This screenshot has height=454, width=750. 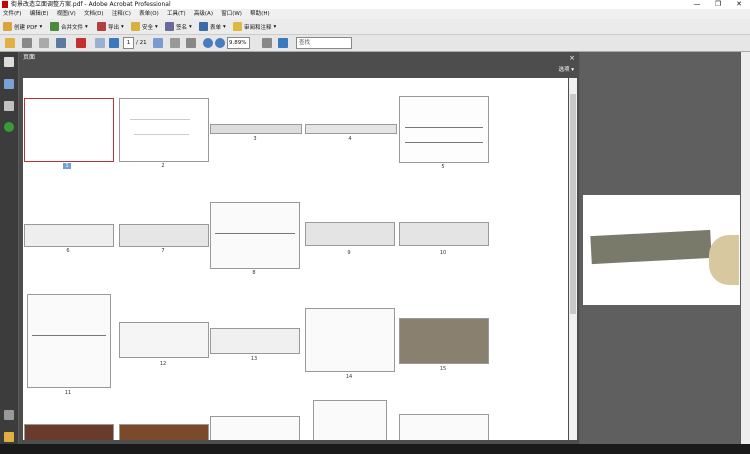 What do you see at coordinates (163, 166) in the screenshot?
I see `thumbnail-label: 2` at bounding box center [163, 166].